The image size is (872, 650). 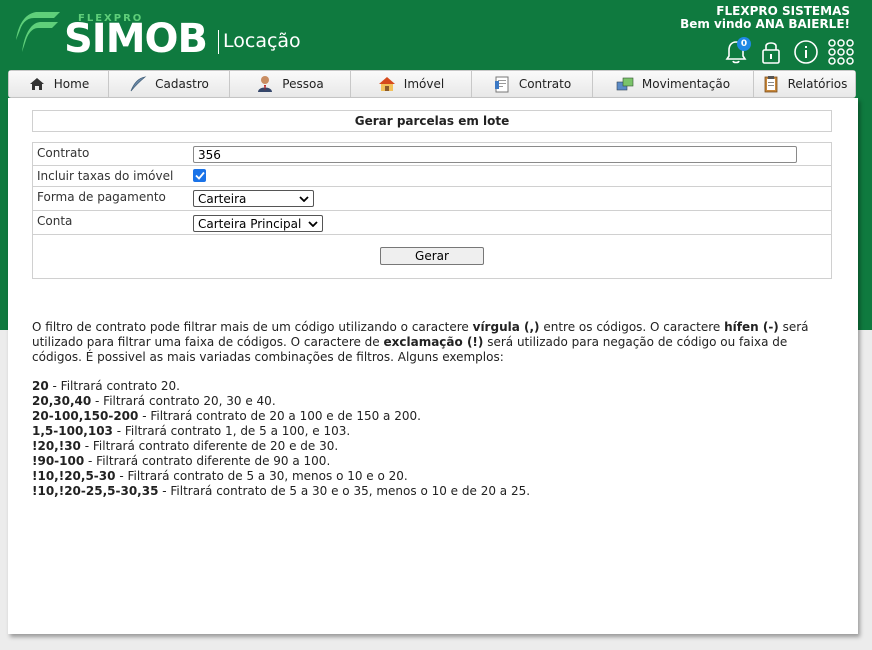 I want to click on nav-contrato-label: Contrato, so click(x=545, y=84).